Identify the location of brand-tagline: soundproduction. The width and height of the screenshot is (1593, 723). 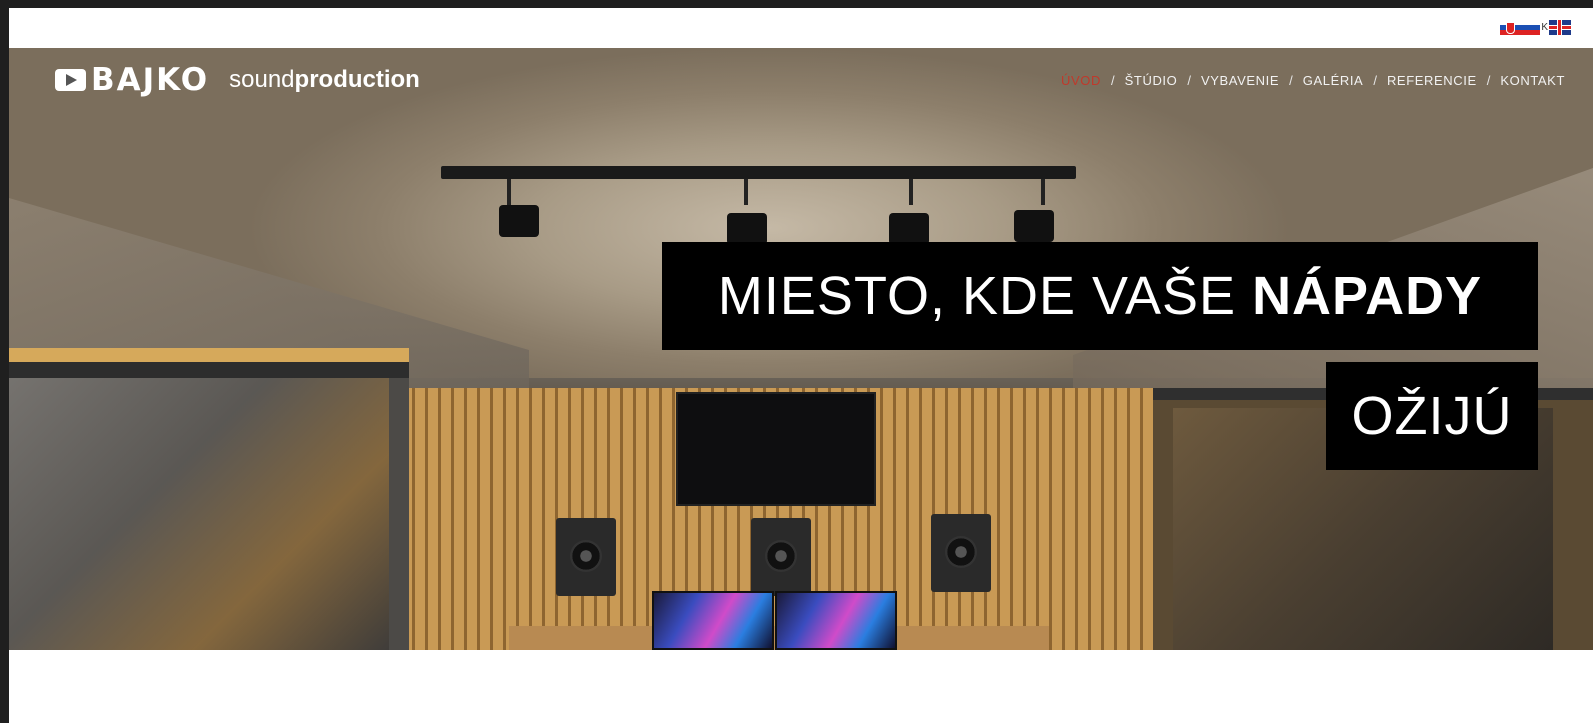
(324, 80).